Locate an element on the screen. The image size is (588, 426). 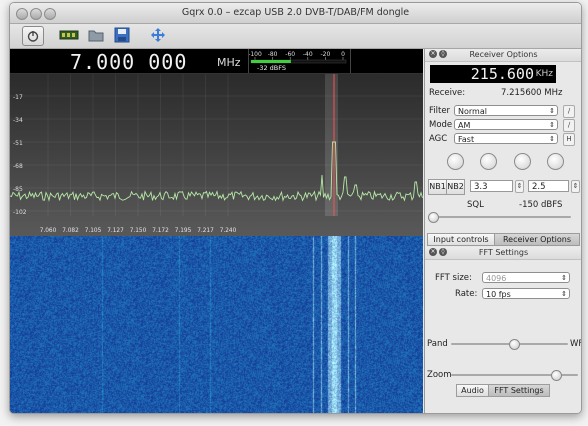
frequency-readout: 7.000 000 is located at coordinates (128, 62).